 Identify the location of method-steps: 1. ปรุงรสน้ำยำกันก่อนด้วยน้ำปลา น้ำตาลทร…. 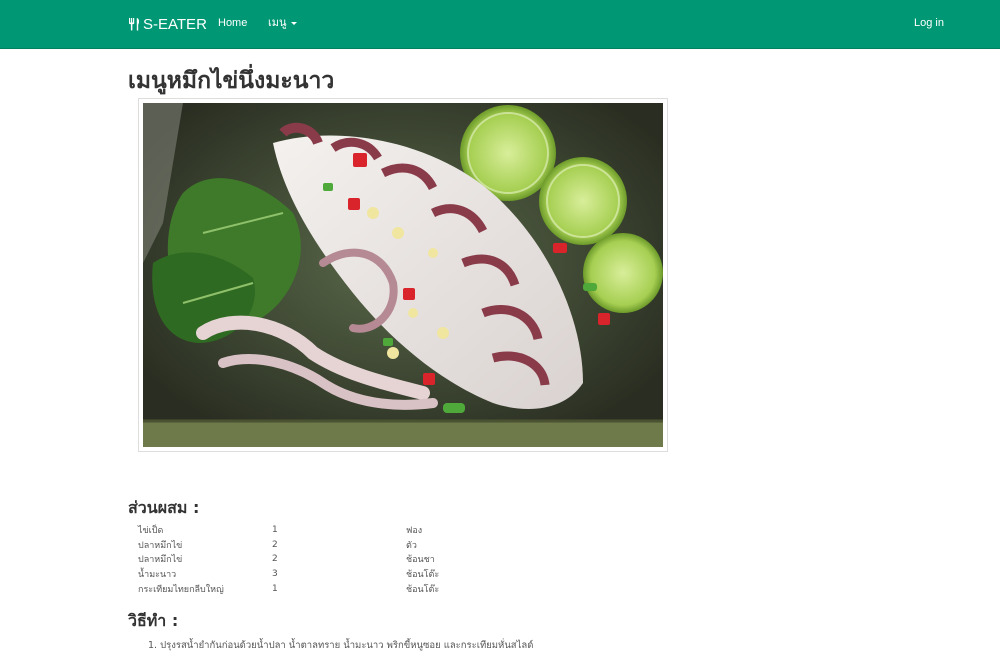
(498, 645).